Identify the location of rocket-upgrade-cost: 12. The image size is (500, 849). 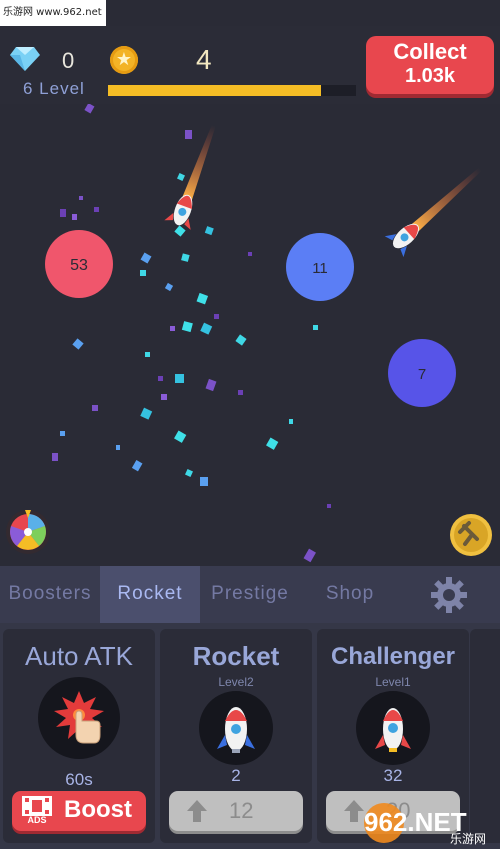
(241, 810).